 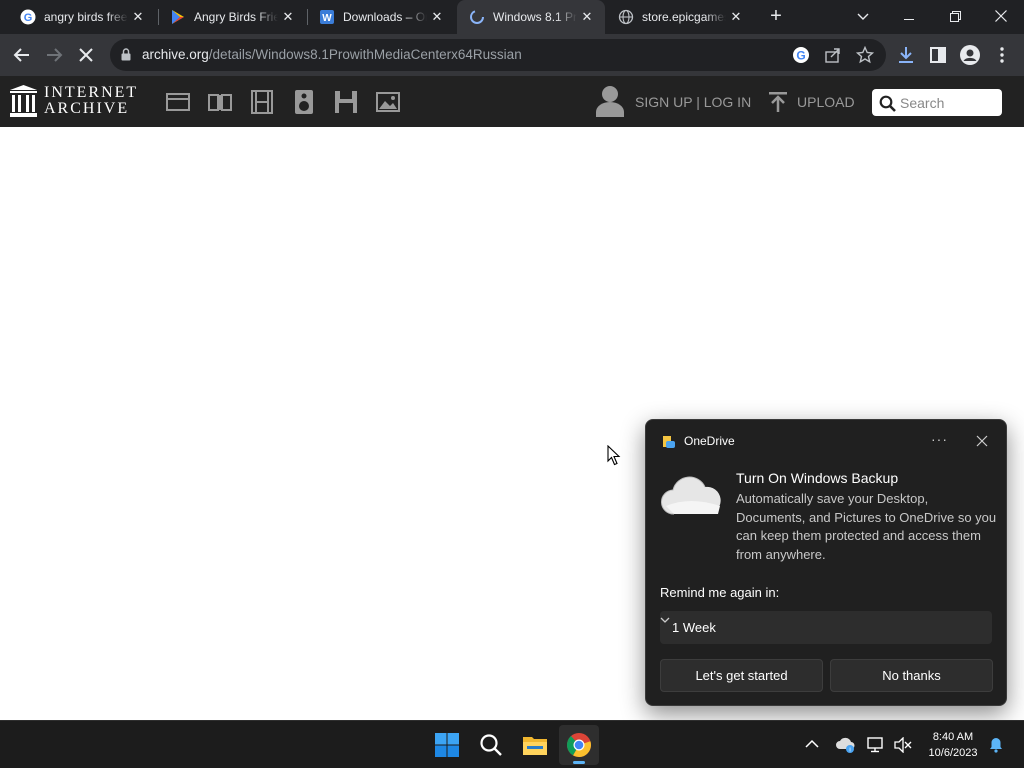 I want to click on restore-button, so click(x=955, y=17).